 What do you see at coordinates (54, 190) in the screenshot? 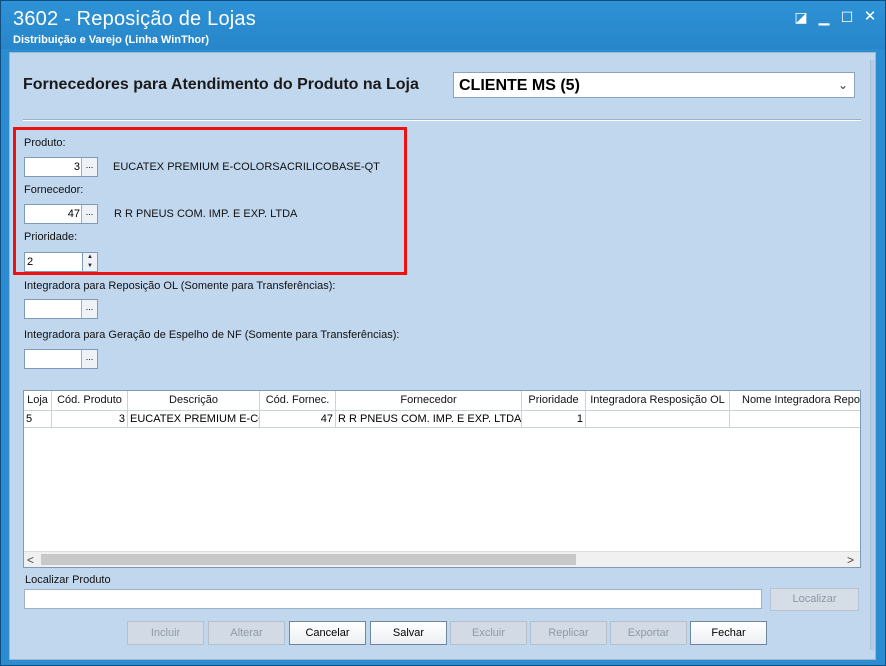
I see `fornecedor-label: Fornecedor:` at bounding box center [54, 190].